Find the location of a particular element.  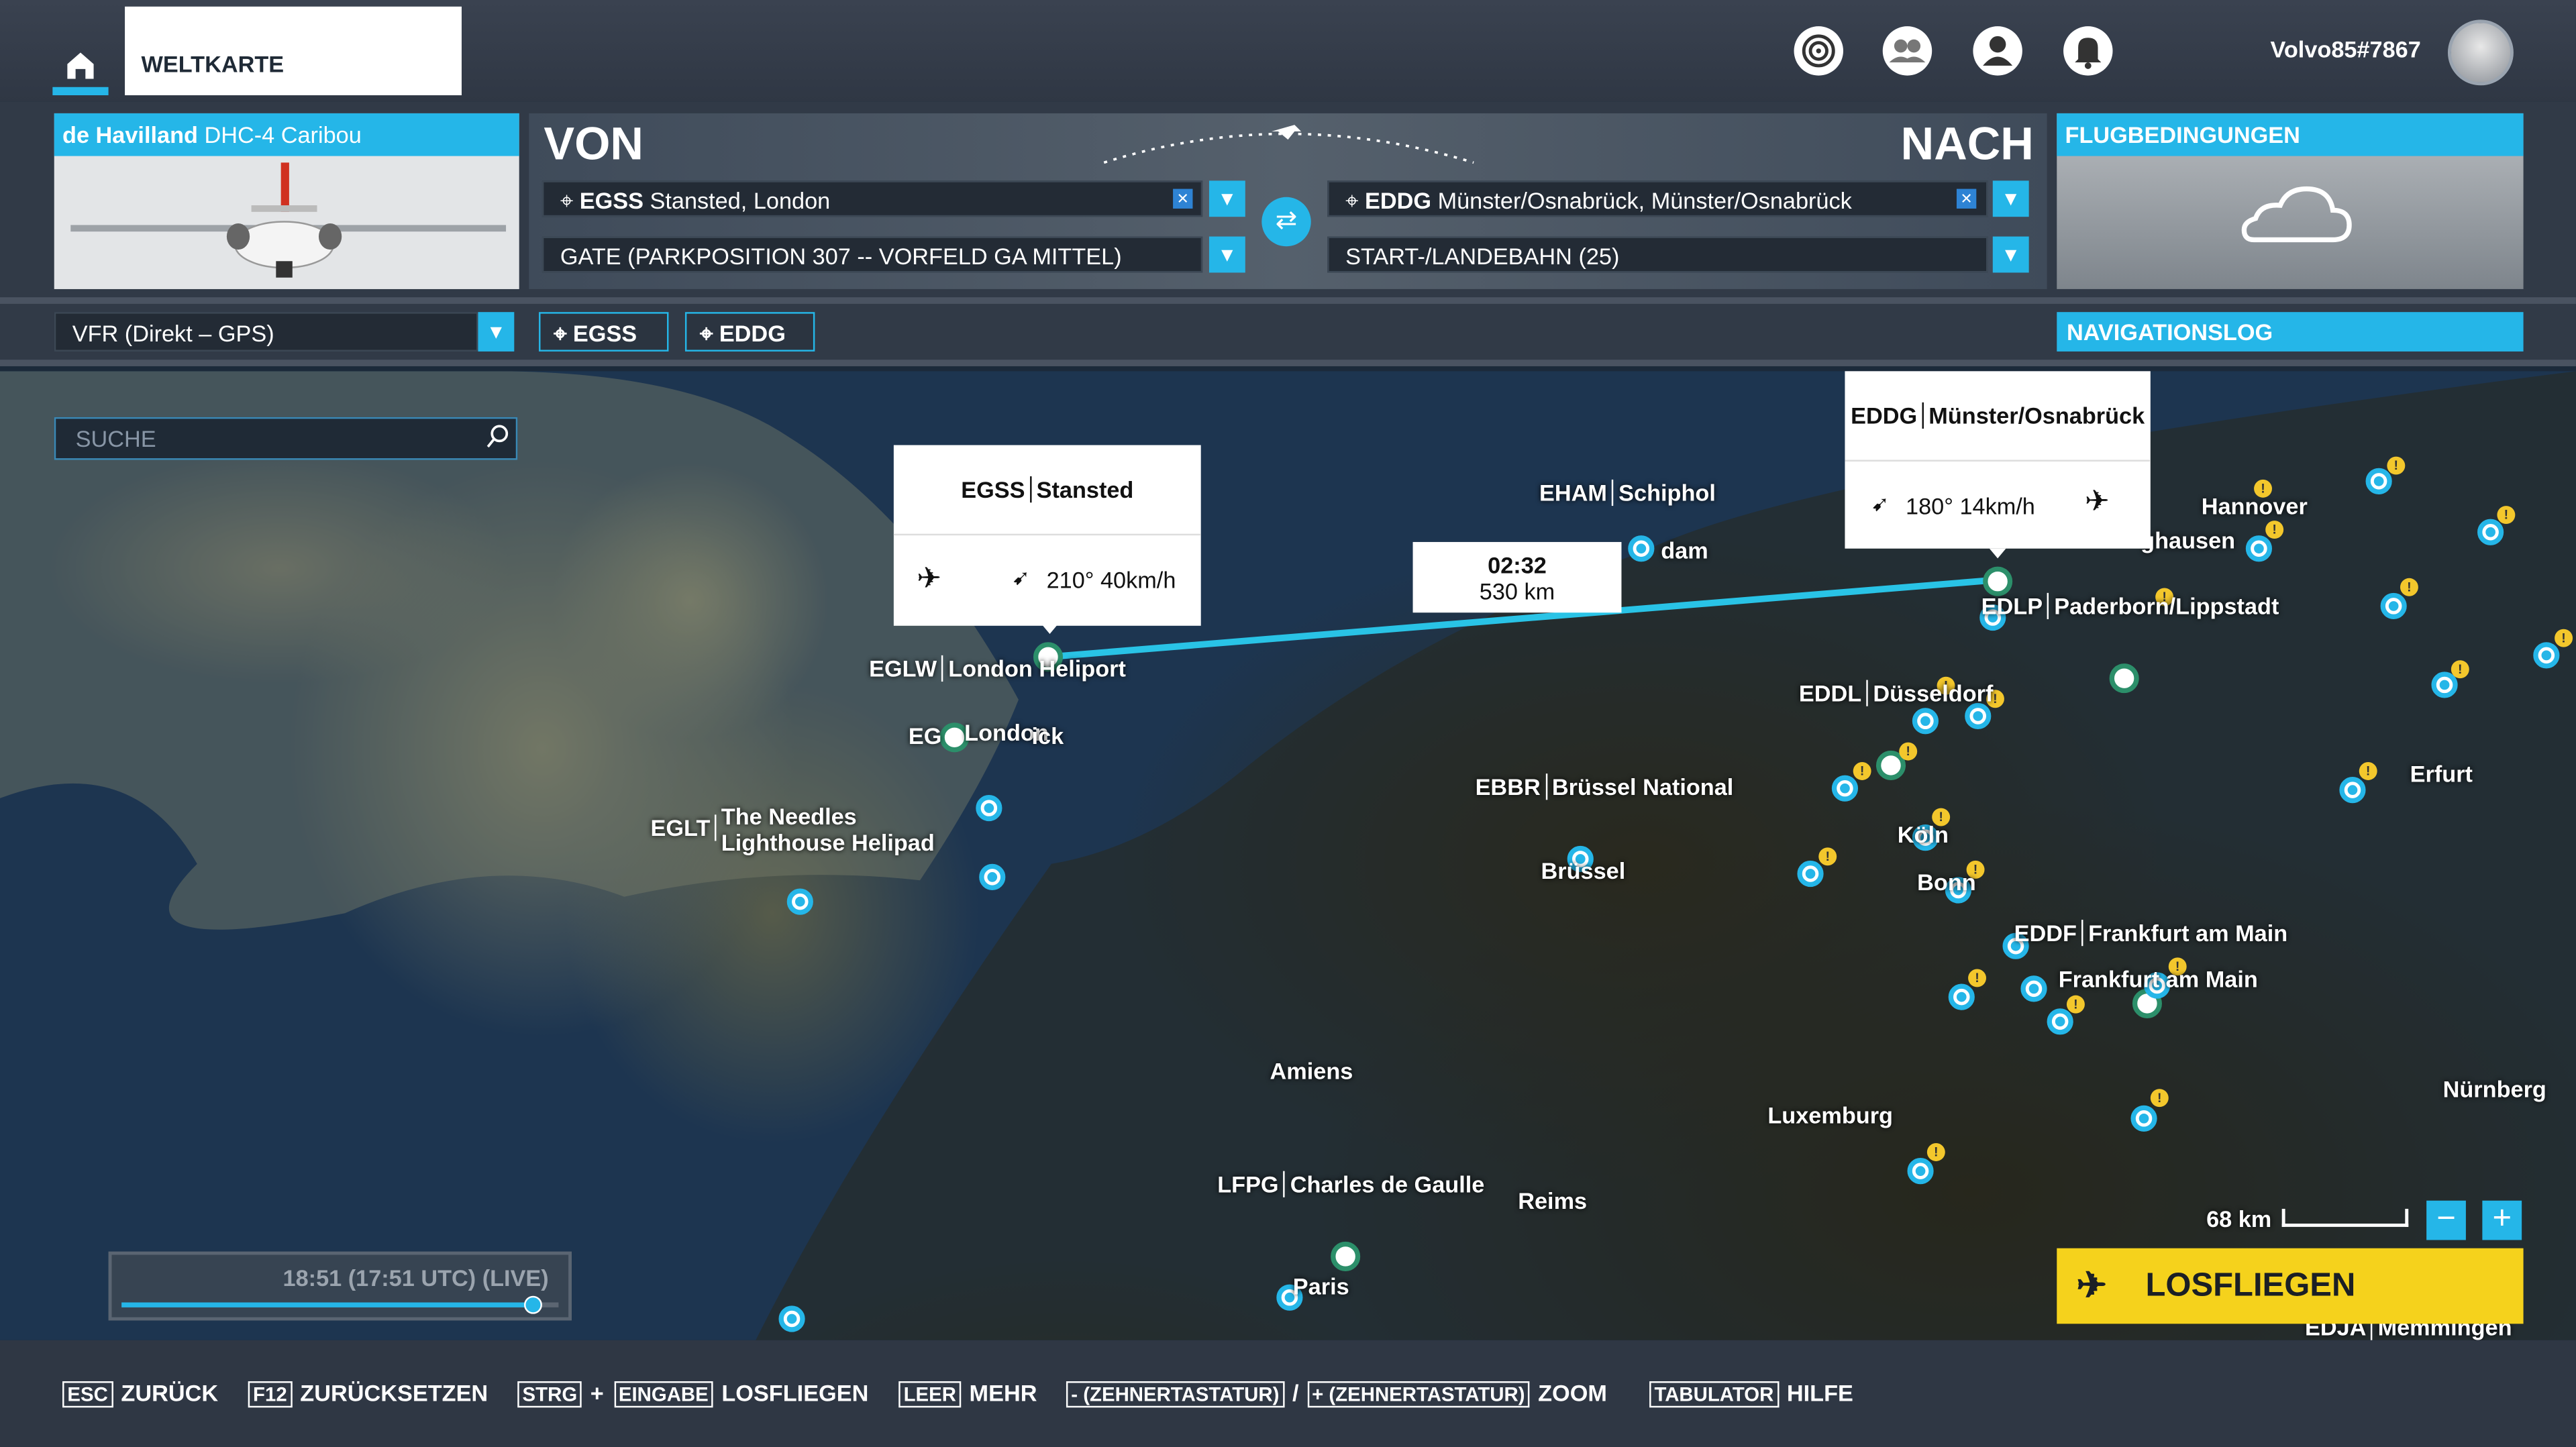

map-label-gatwick: ick is located at coordinates (1048, 736).